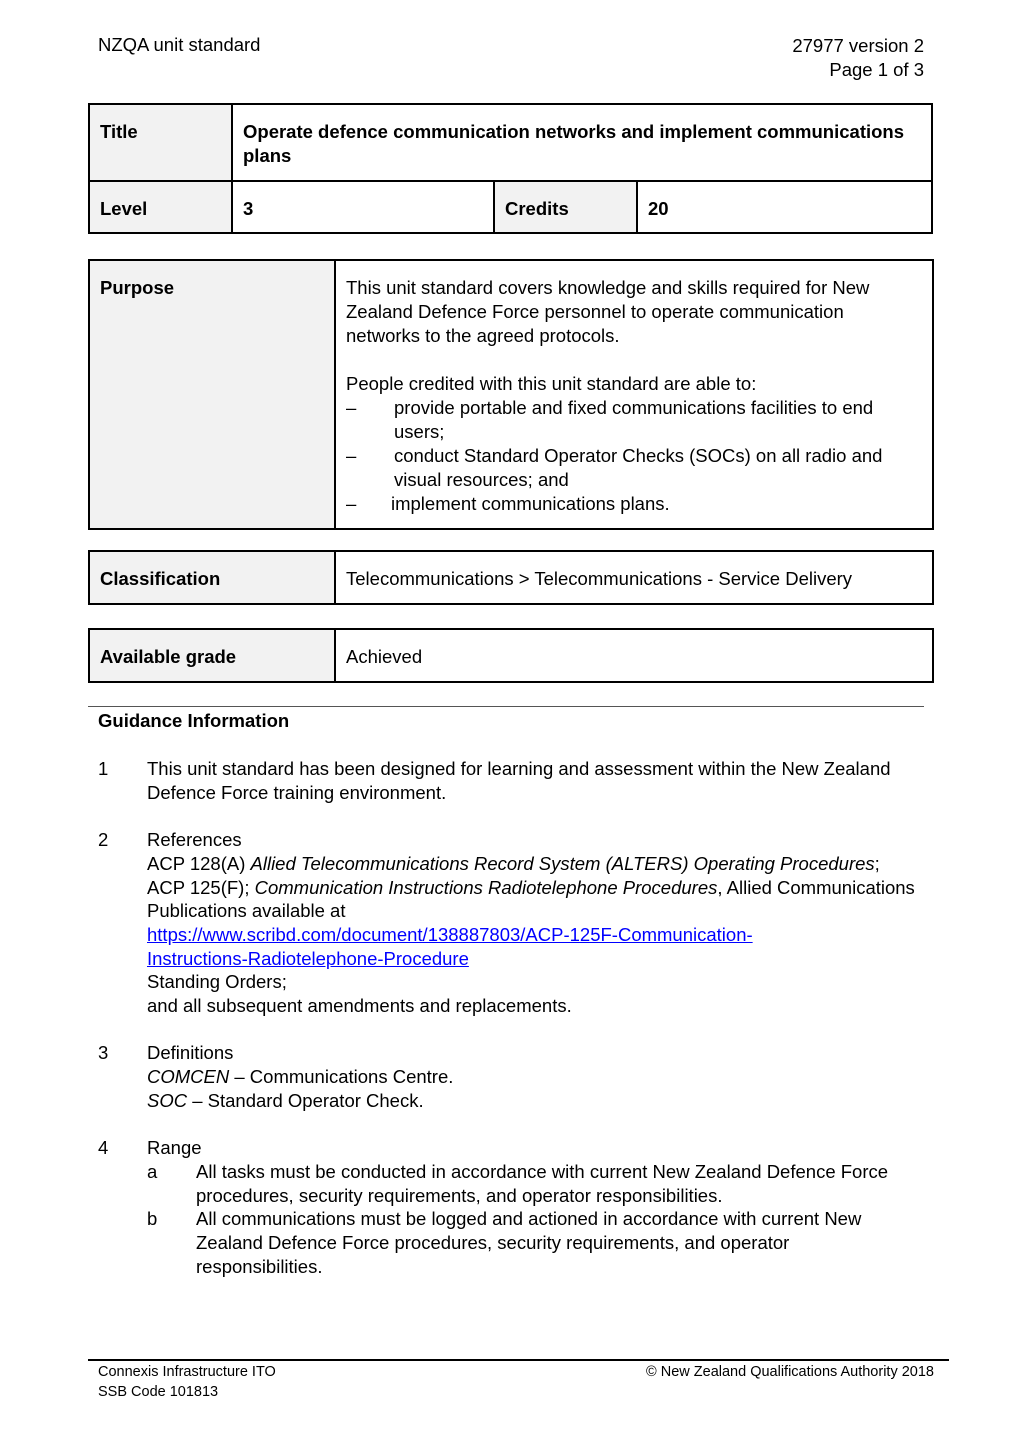 Image resolution: width=1020 pixels, height=1443 pixels. Describe the element at coordinates (194, 720) in the screenshot. I see `guidance-title: Guidance Information` at that location.